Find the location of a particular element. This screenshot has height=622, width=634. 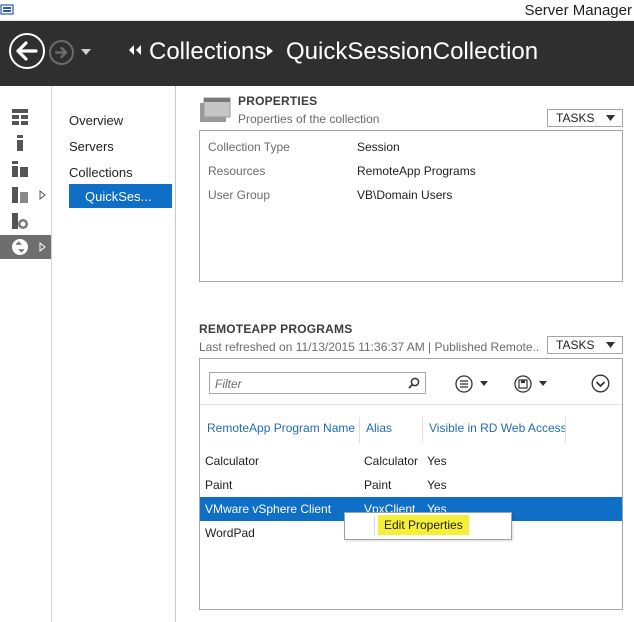

column-header-name: RemoteApp Program Name is located at coordinates (281, 428).